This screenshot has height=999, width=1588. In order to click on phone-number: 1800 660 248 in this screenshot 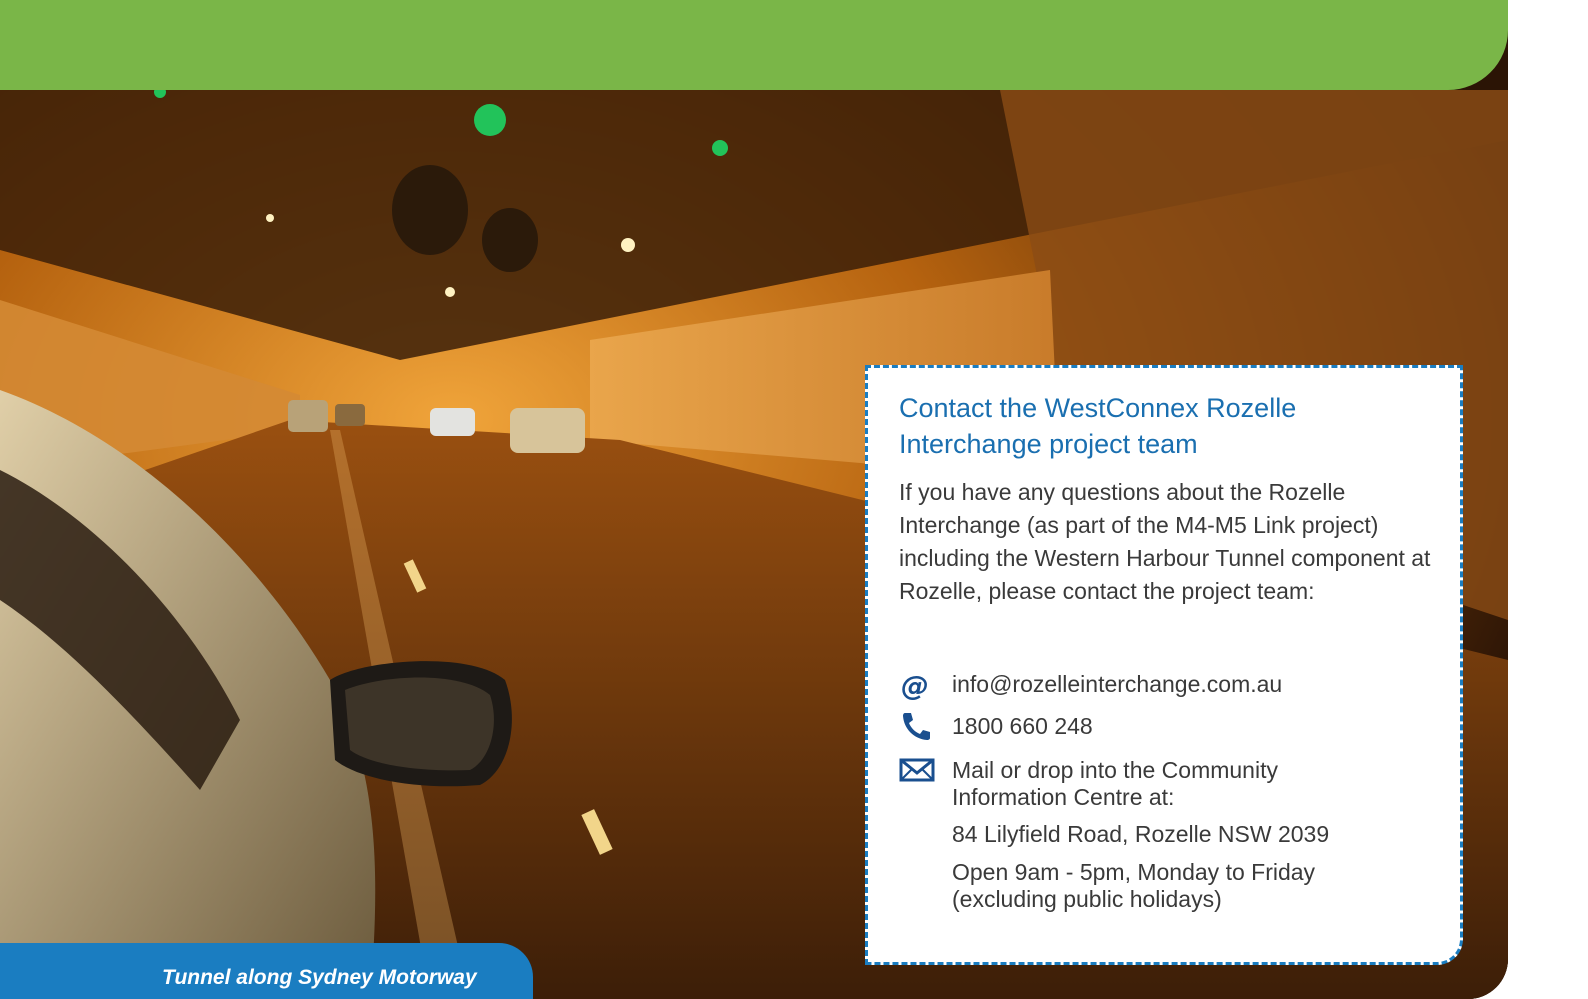, I will do `click(1022, 726)`.